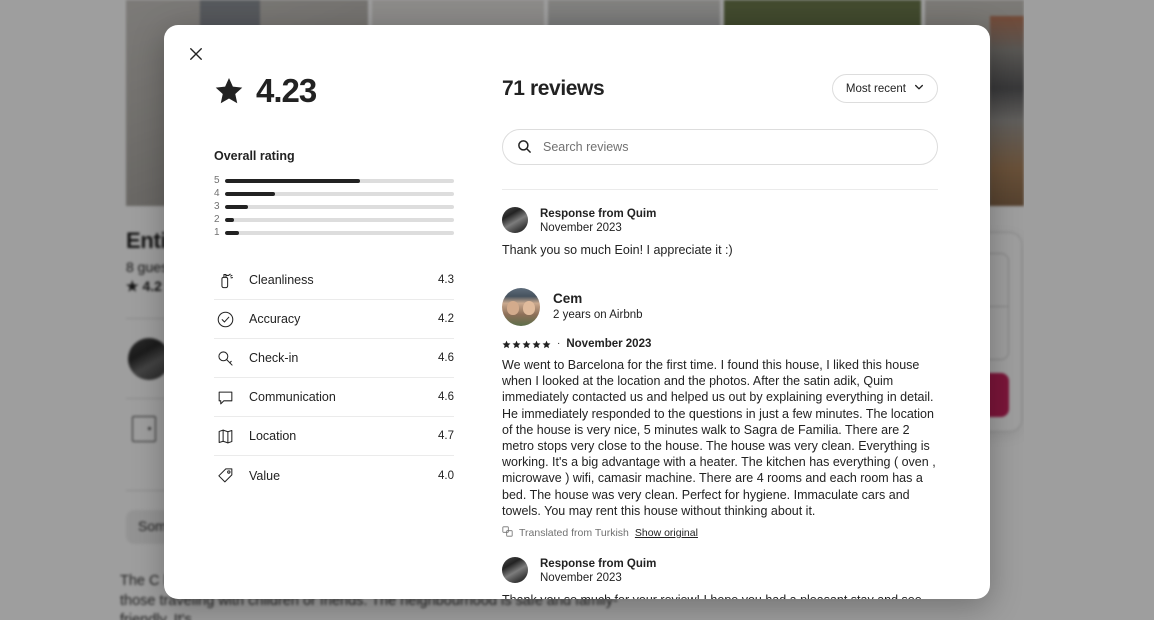 Image resolution: width=1154 pixels, height=620 pixels. I want to click on reviewer-info: Cem 2 years on Airbnb, so click(598, 307).